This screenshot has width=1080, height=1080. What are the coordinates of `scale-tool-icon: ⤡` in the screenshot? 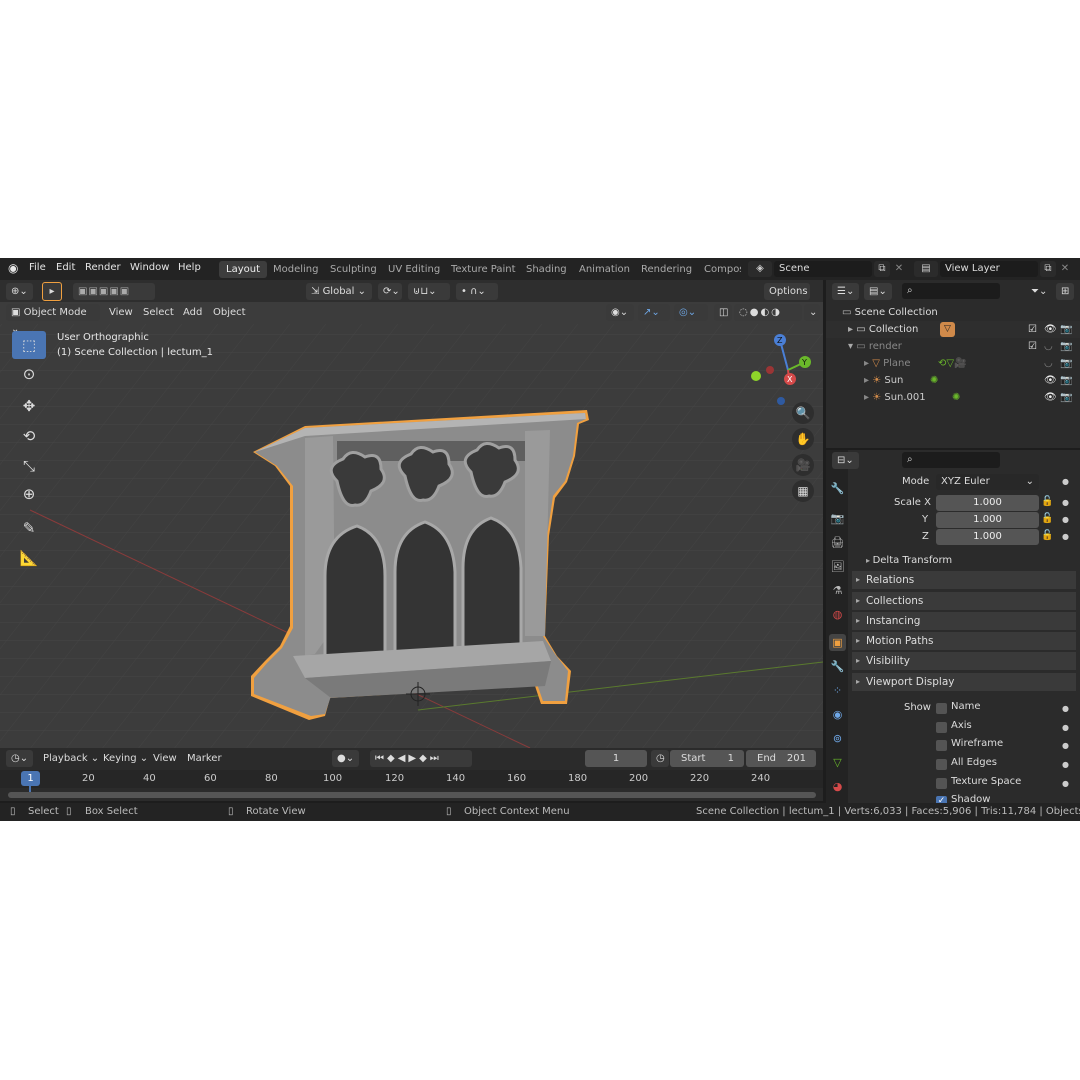 It's located at (29, 466).